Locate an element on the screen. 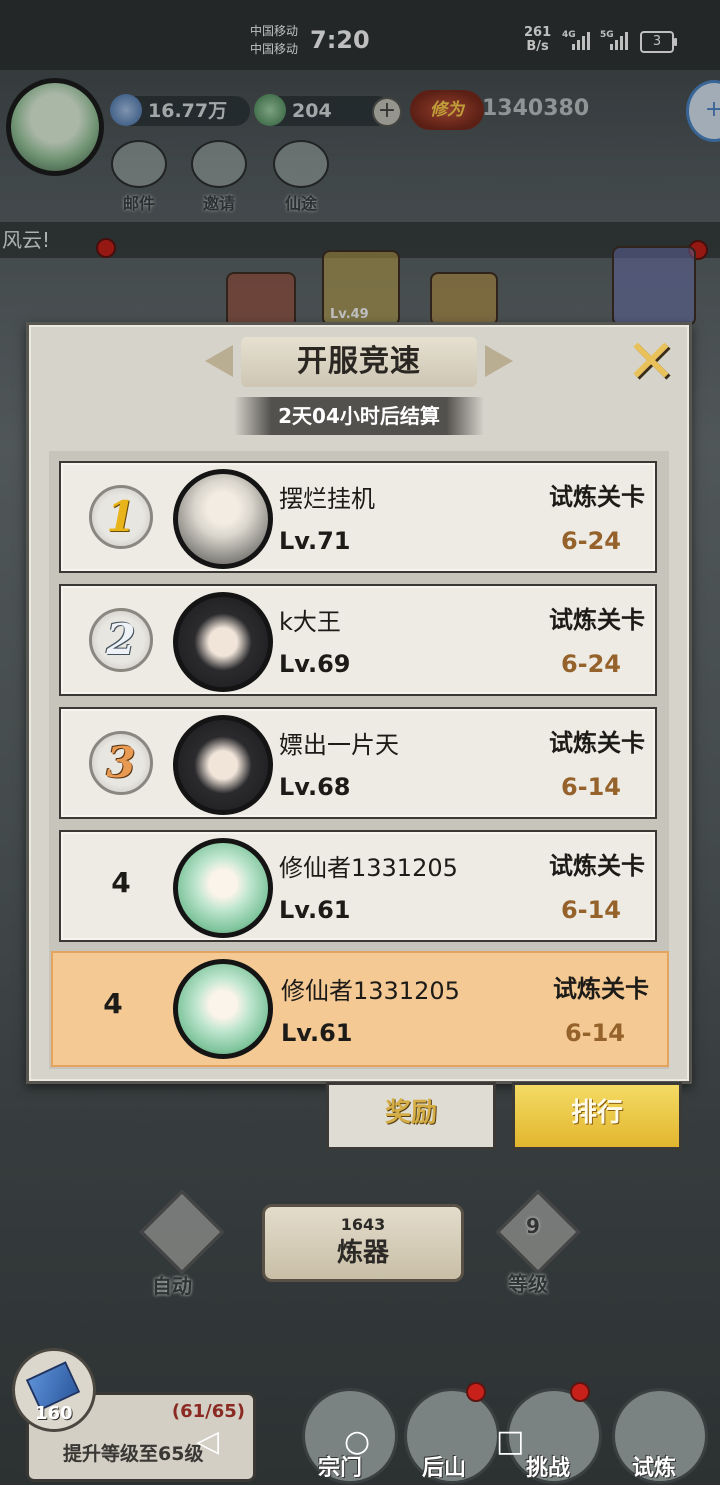 This screenshot has width=720, height=1485. forge-button: 1643 炼器 is located at coordinates (363, 1243).